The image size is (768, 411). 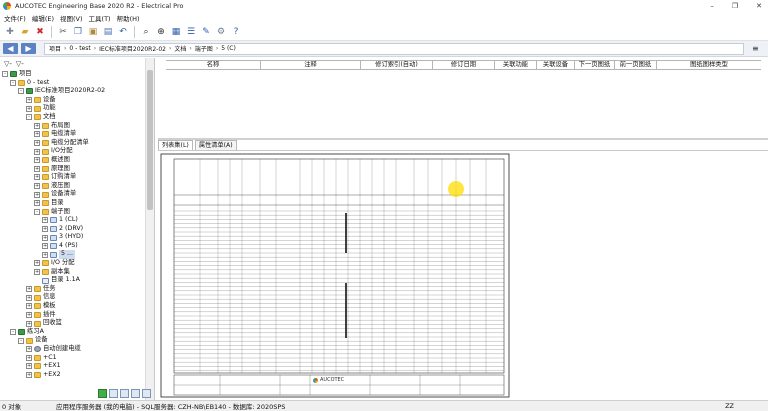 What do you see at coordinates (71, 18) in the screenshot?
I see `menu-view: 视图(V)` at bounding box center [71, 18].